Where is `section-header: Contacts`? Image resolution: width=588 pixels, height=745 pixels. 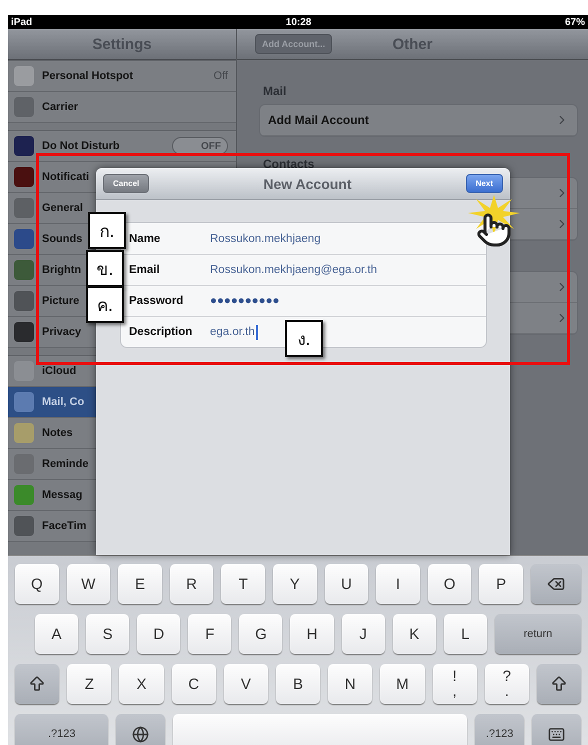 section-header: Contacts is located at coordinates (289, 164).